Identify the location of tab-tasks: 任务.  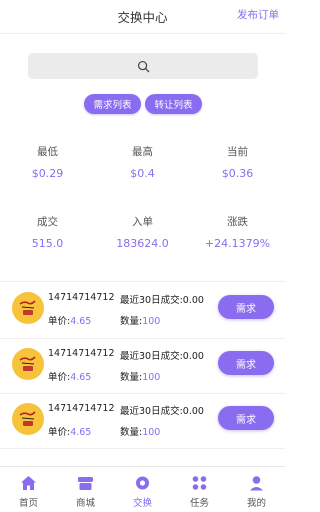
(199, 489).